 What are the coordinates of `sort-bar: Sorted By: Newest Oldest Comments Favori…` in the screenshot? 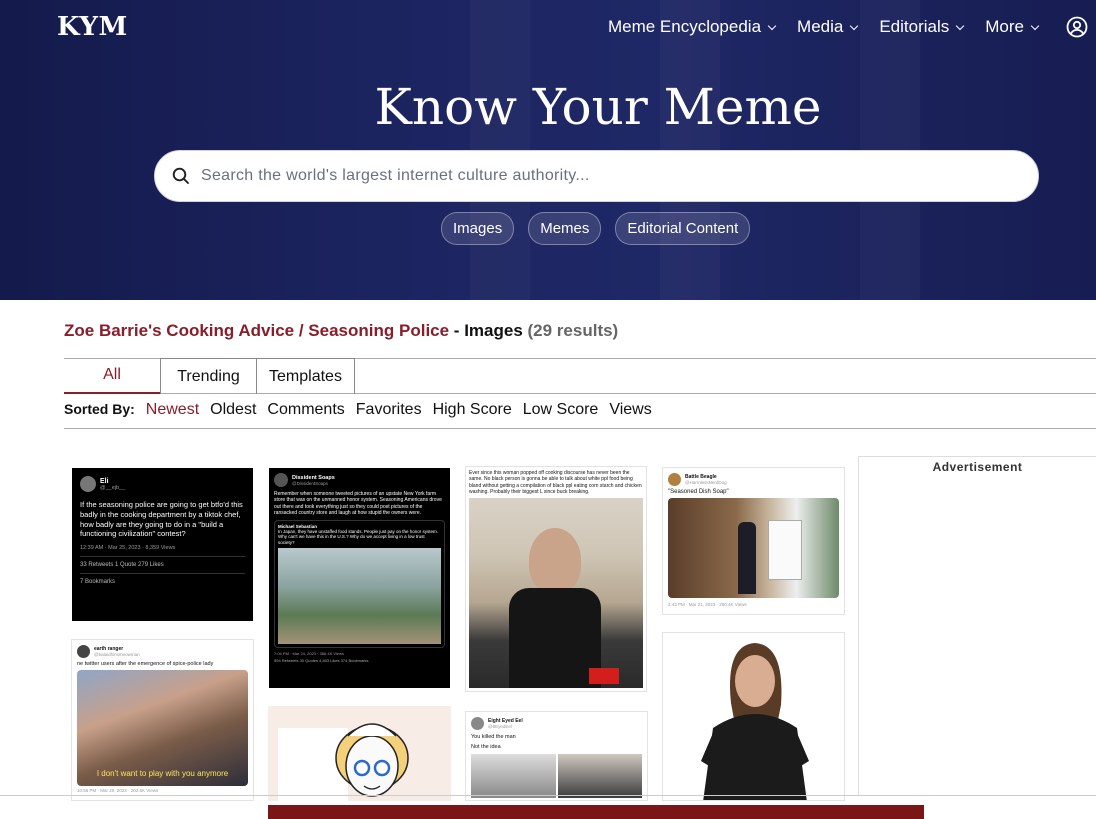 It's located at (358, 410).